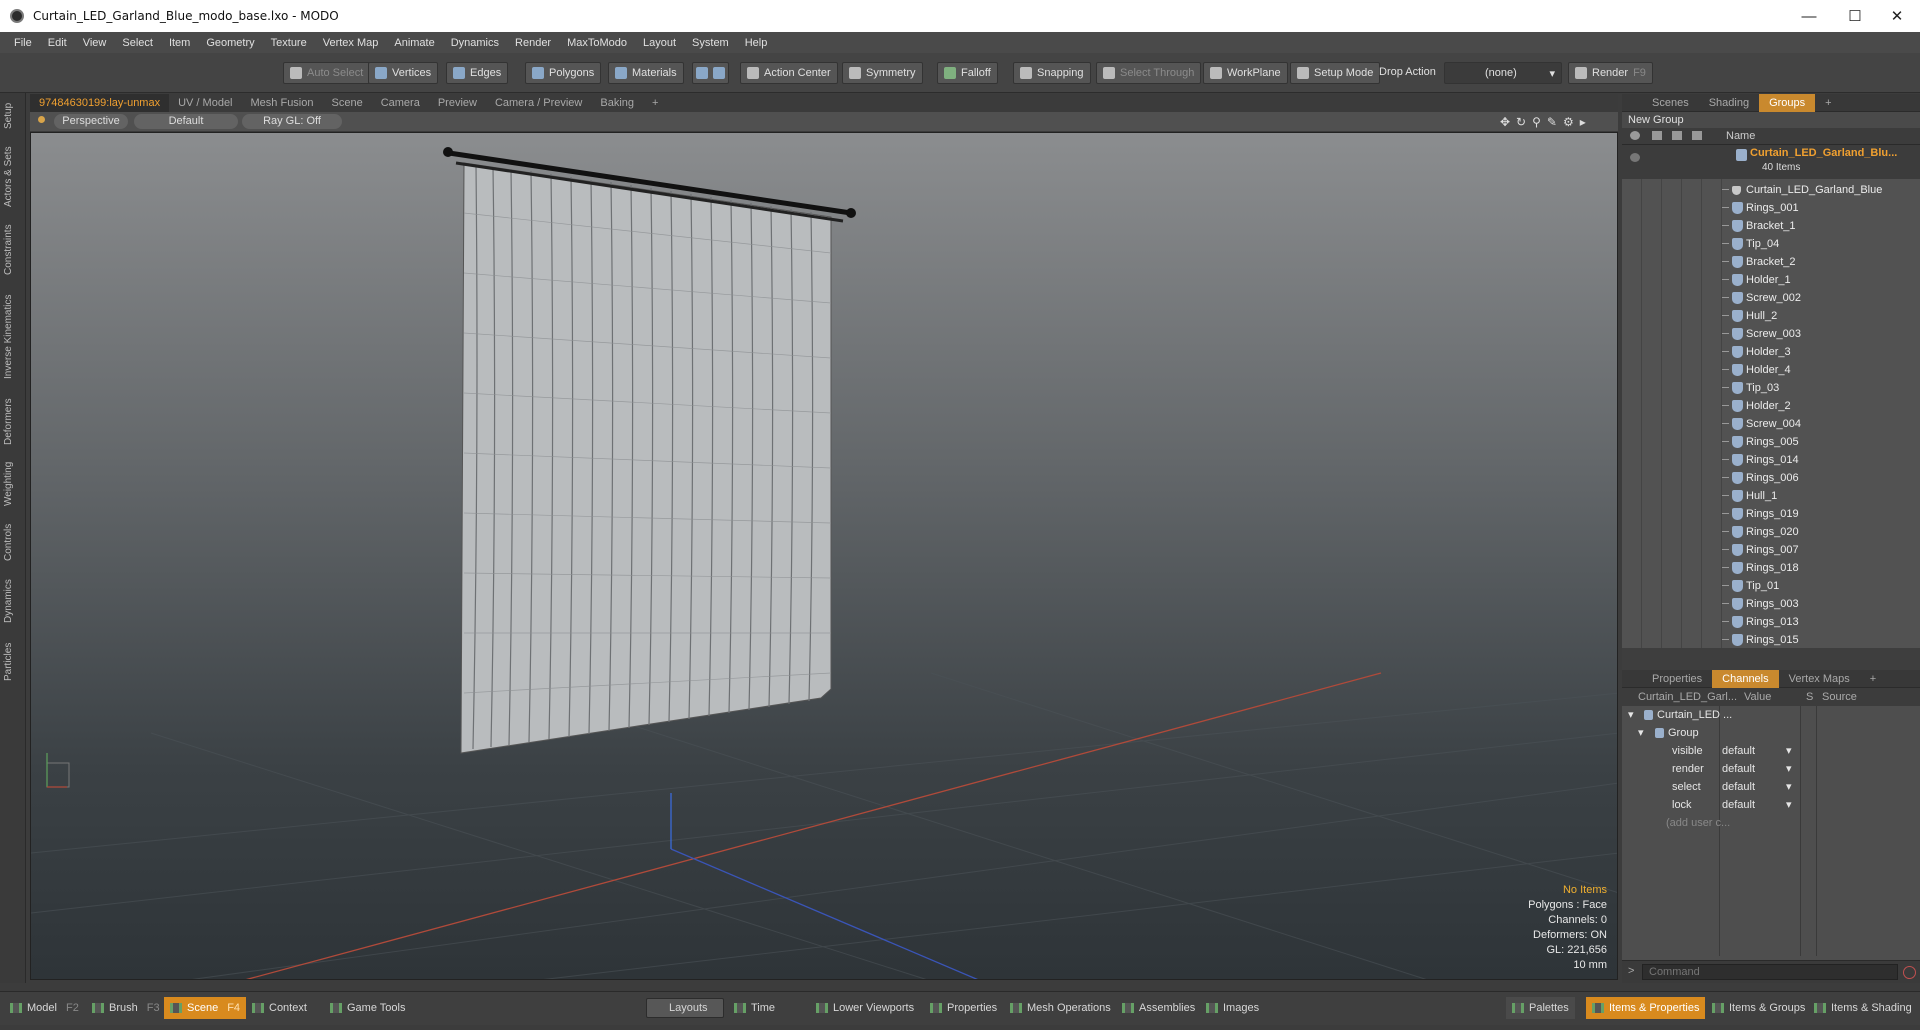 The height and width of the screenshot is (1030, 1920). I want to click on list-item: Tip_01, so click(1771, 586).